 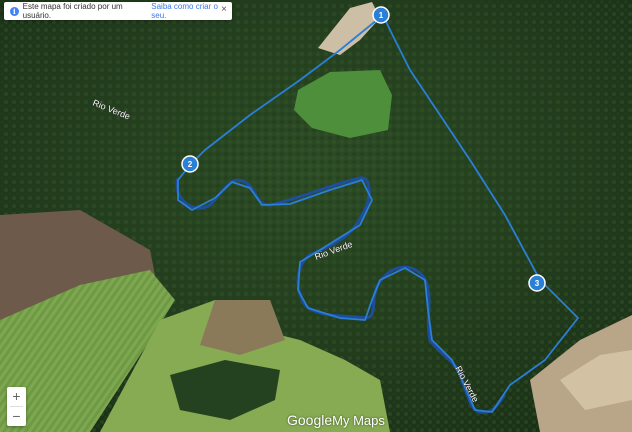 What do you see at coordinates (14, 11) in the screenshot?
I see `info-icon: i` at bounding box center [14, 11].